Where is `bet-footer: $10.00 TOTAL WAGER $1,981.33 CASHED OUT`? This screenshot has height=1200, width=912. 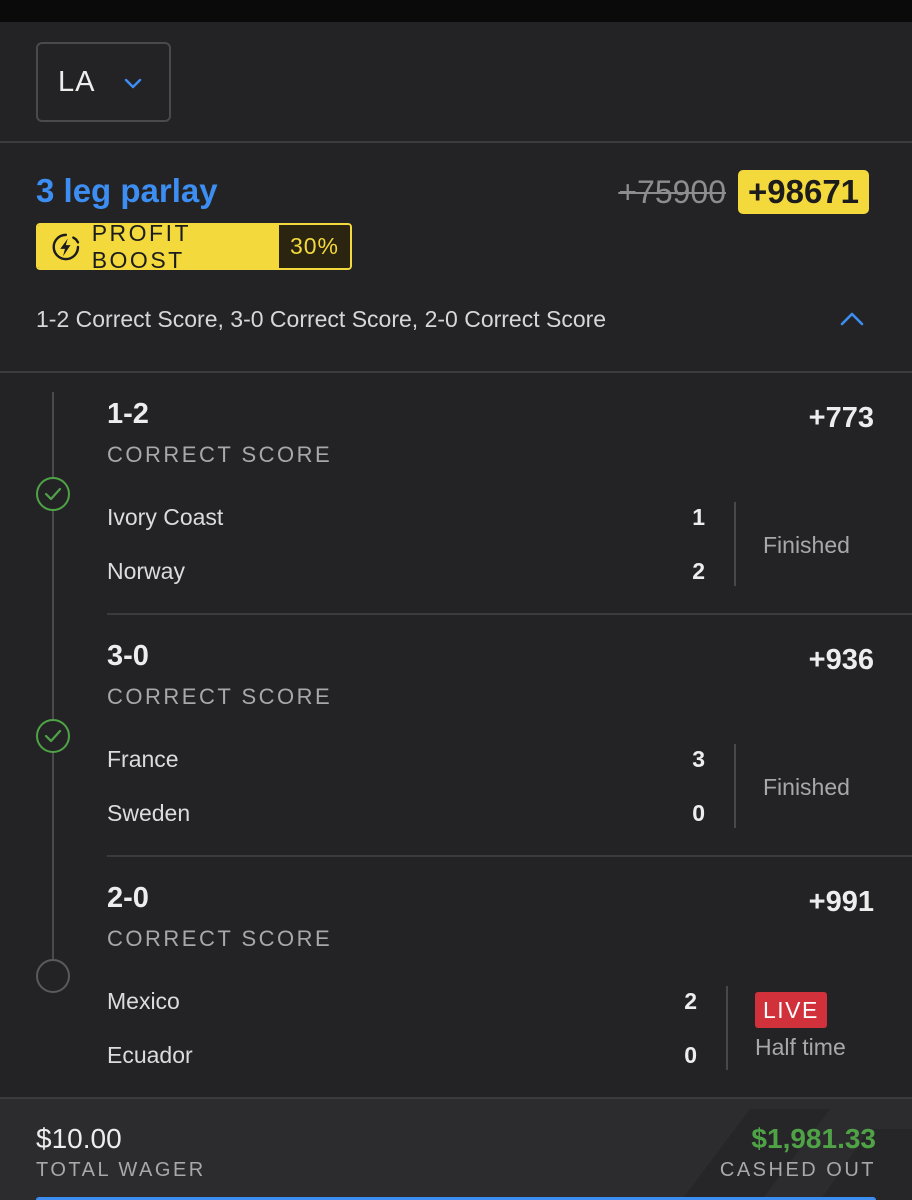
bet-footer: $10.00 TOTAL WAGER $1,981.33 CASHED OUT is located at coordinates (456, 1148).